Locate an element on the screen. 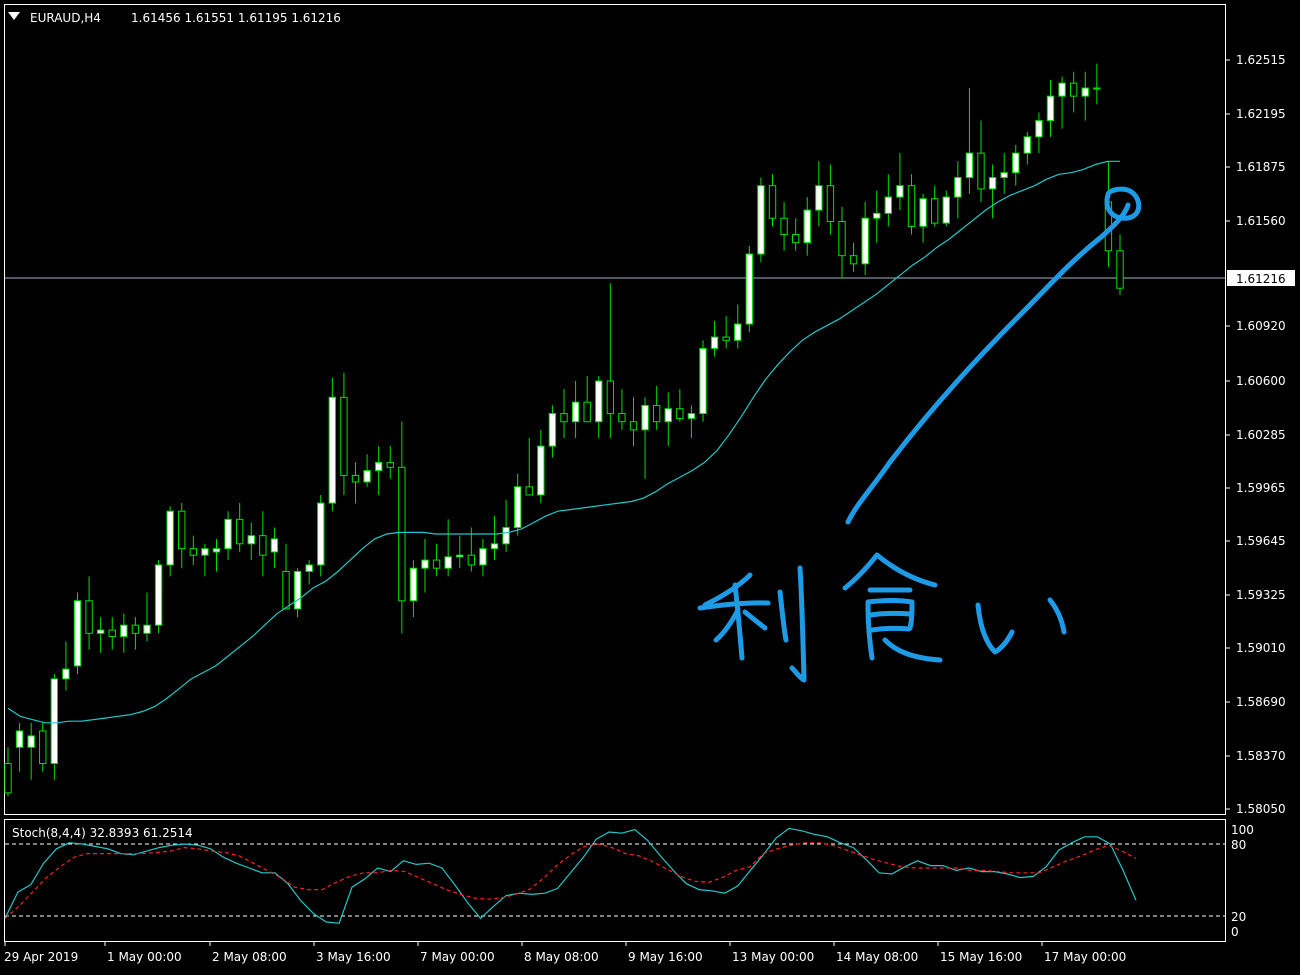 Image resolution: width=1300 pixels, height=975 pixels. x-tick-label: 1 May 00:00 is located at coordinates (144, 957).